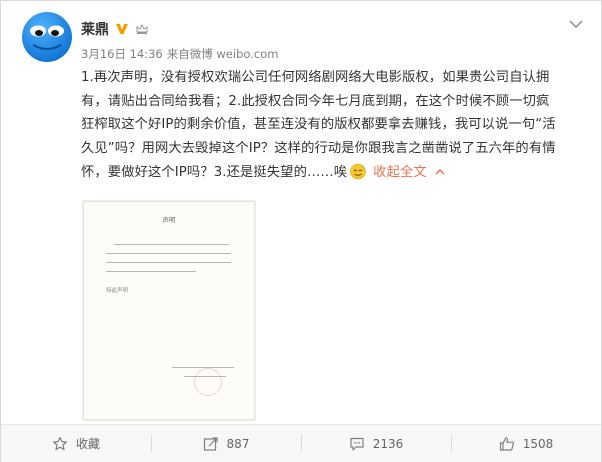  Describe the element at coordinates (122, 29) in the screenshot. I see `verified-icon` at that location.